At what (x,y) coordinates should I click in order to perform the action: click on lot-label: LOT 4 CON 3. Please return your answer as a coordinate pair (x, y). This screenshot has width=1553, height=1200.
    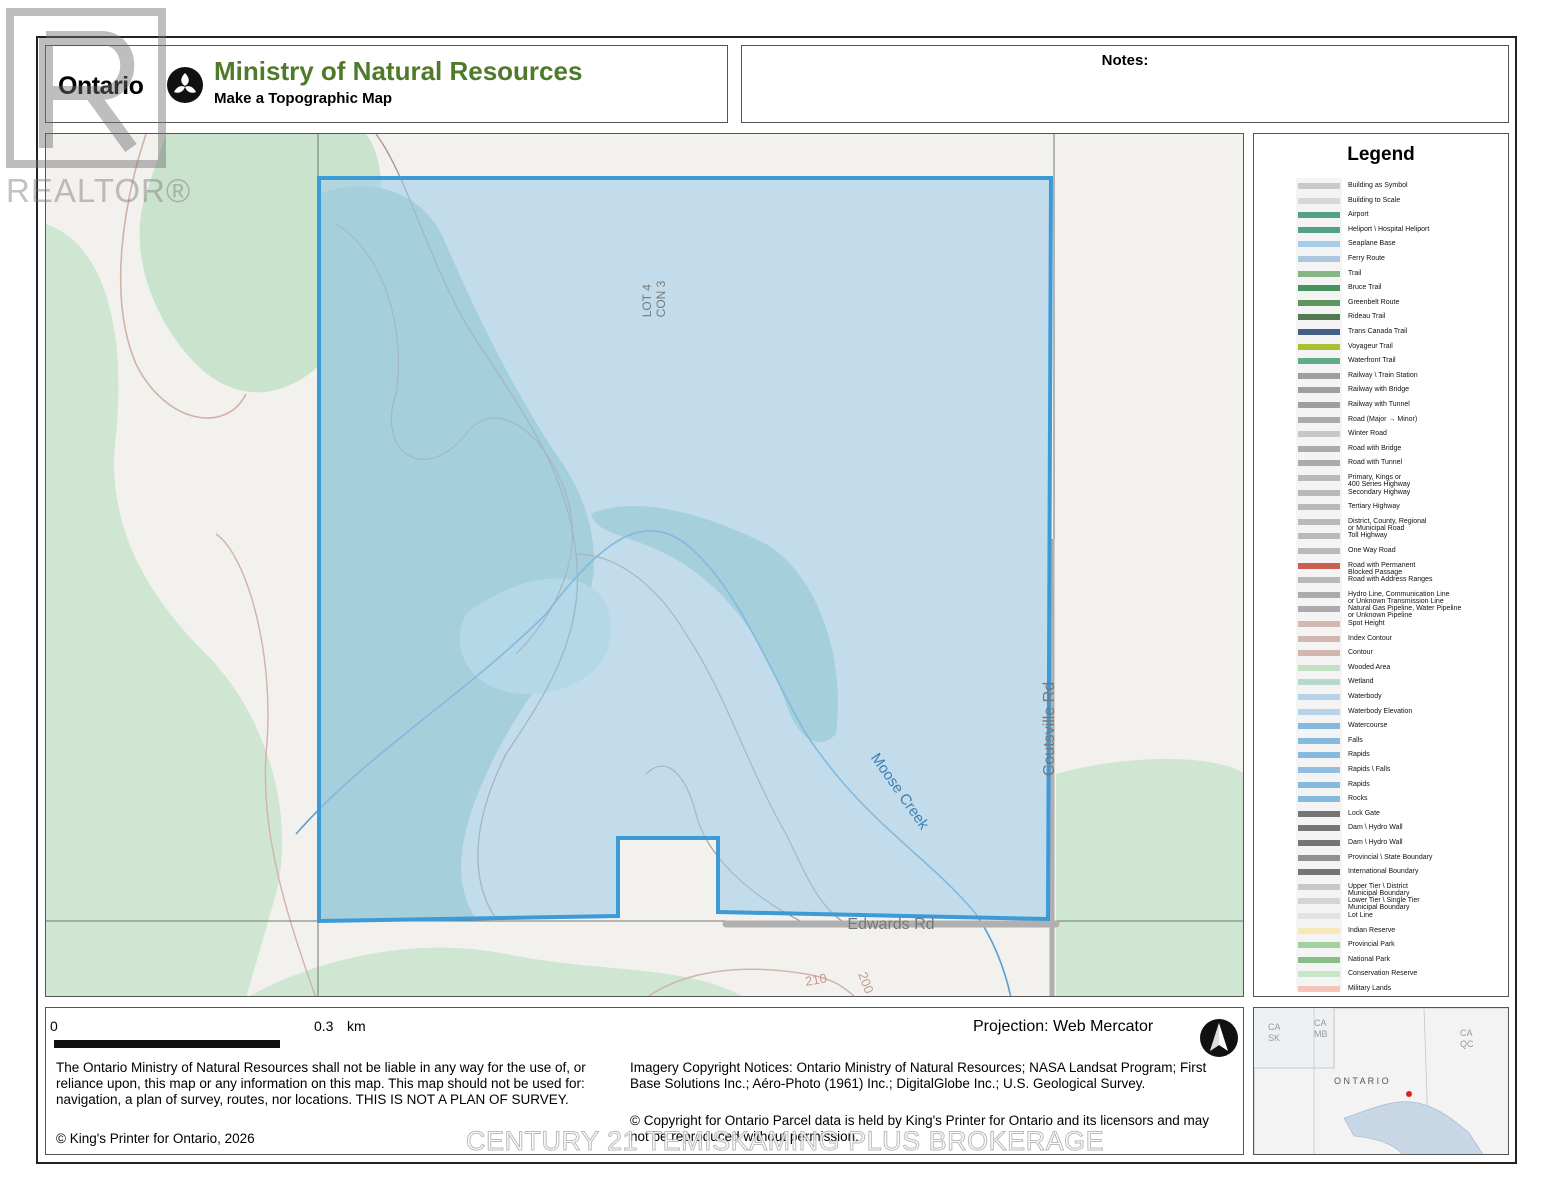
    Looking at the image, I should click on (654, 298).